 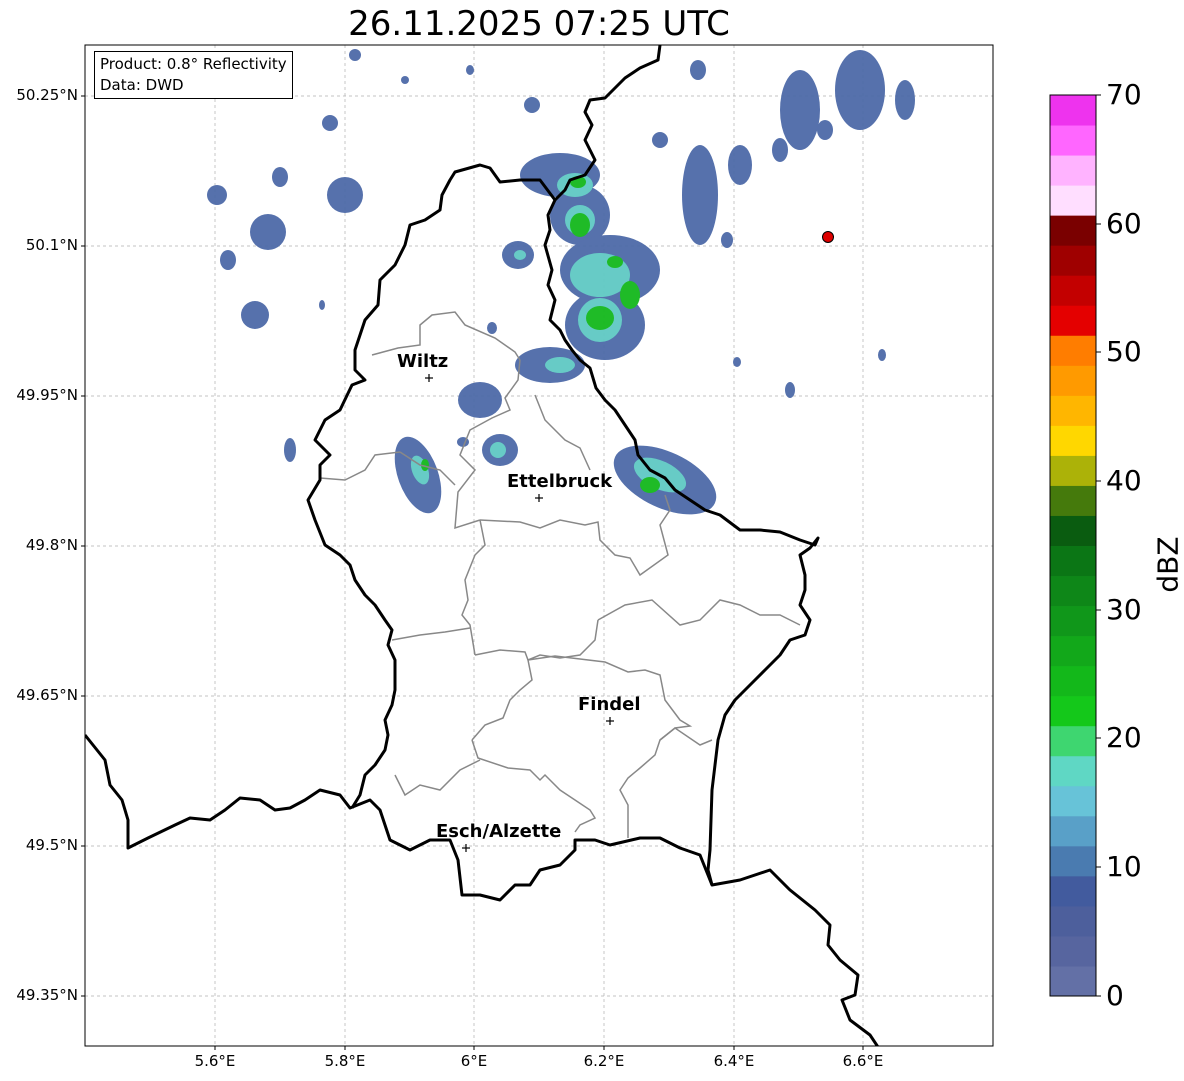 What do you see at coordinates (519, 613) in the screenshot?
I see `city-markers` at bounding box center [519, 613].